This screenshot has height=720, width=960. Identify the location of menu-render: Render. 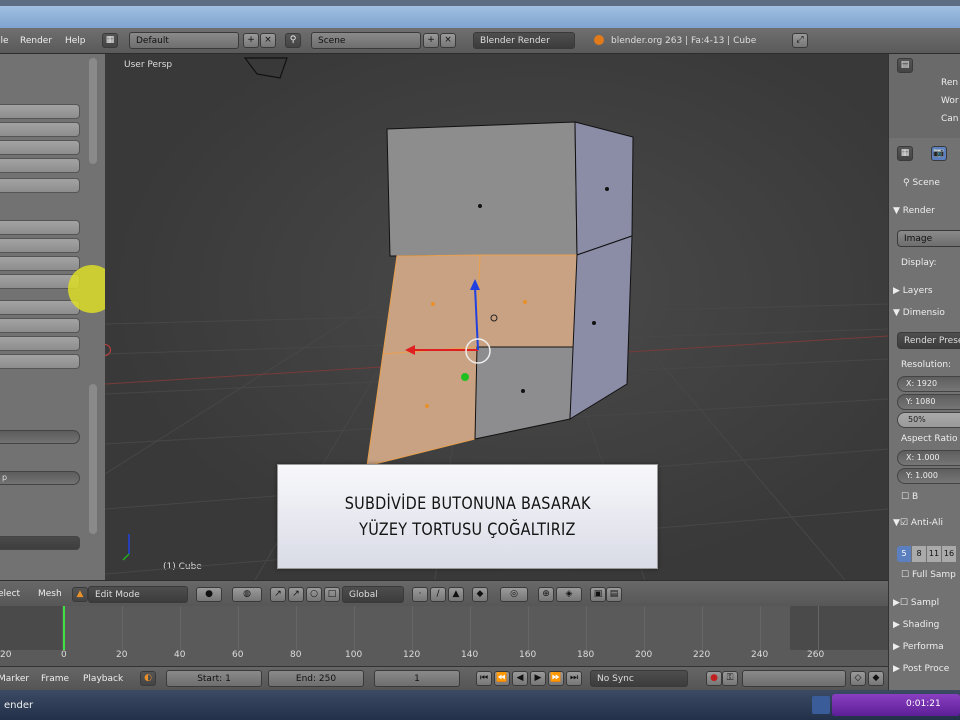
(36, 41).